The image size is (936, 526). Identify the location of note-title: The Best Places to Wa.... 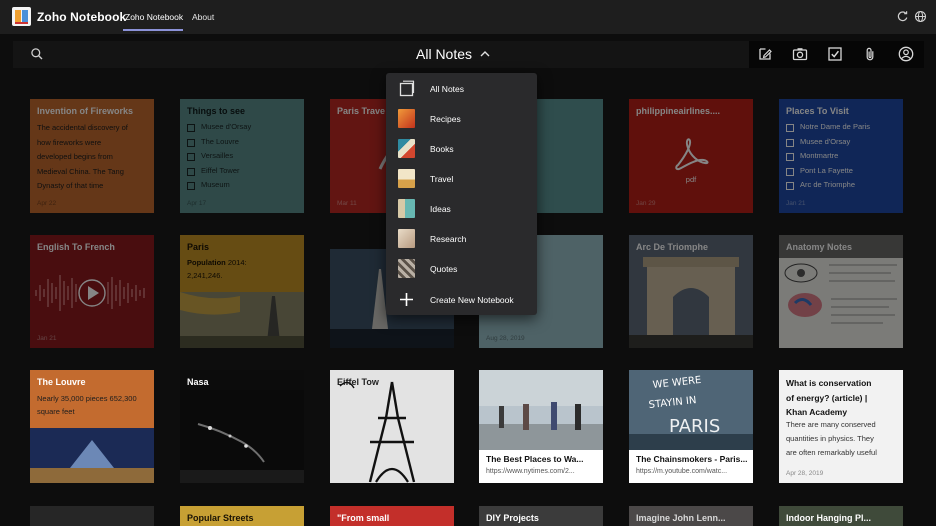
(535, 459).